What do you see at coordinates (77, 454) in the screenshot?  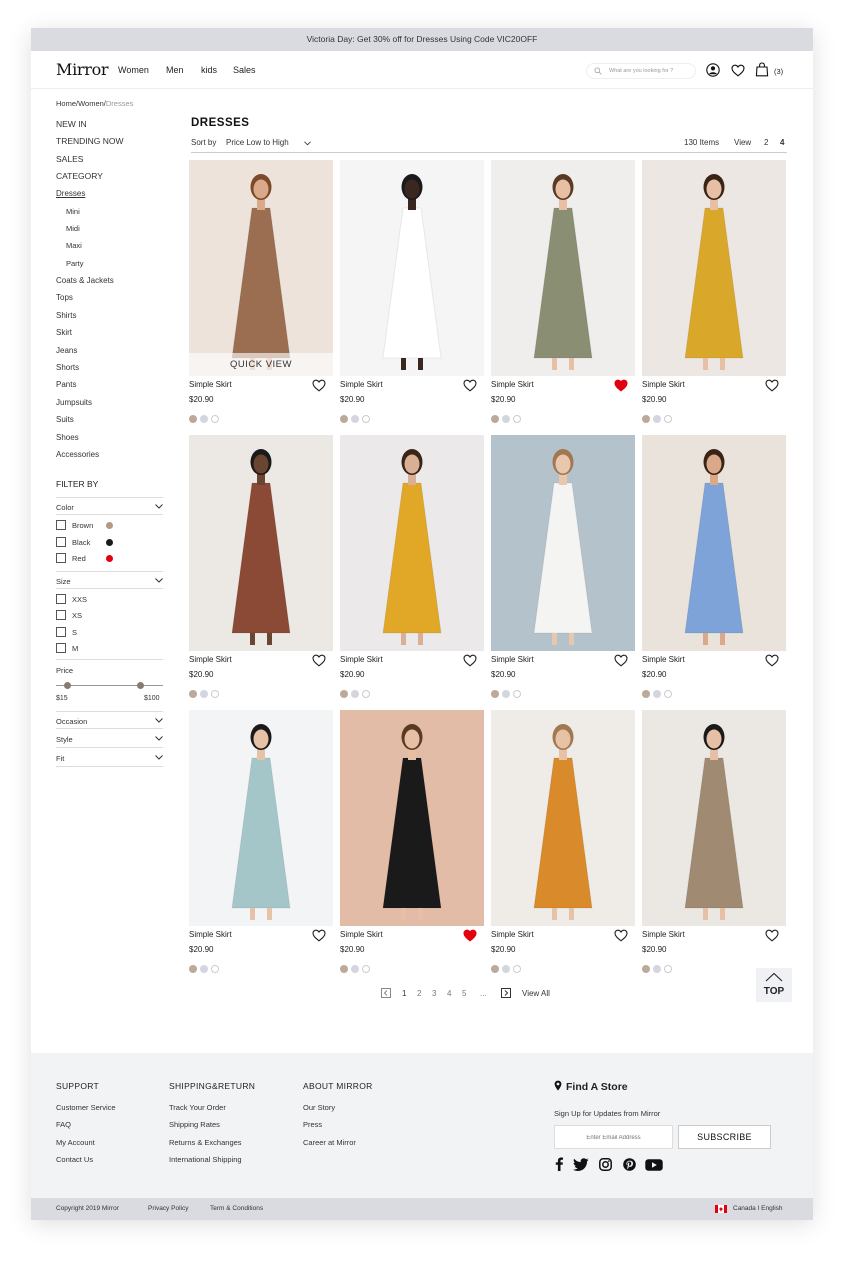 I see `sidebar-accessories: Accessories` at bounding box center [77, 454].